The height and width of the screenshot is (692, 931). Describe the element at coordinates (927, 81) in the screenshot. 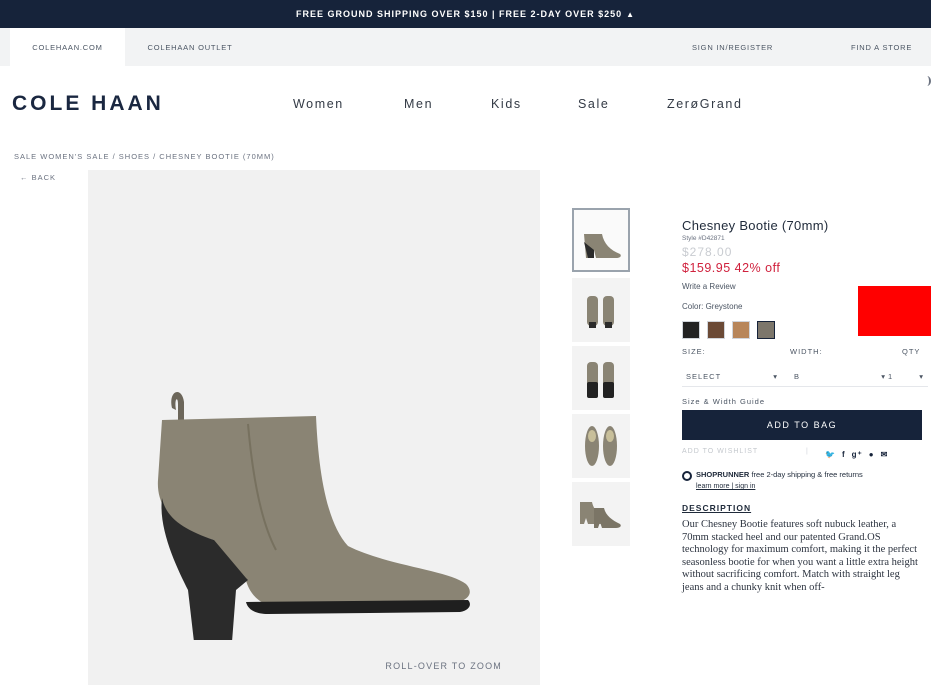

I see `search-icon` at that location.